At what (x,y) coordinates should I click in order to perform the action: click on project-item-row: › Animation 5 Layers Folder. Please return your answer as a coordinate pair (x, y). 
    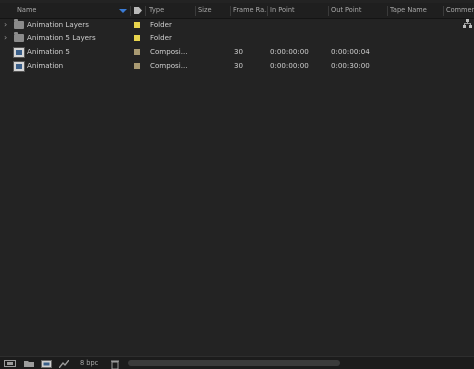
    Looking at the image, I should click on (237, 38).